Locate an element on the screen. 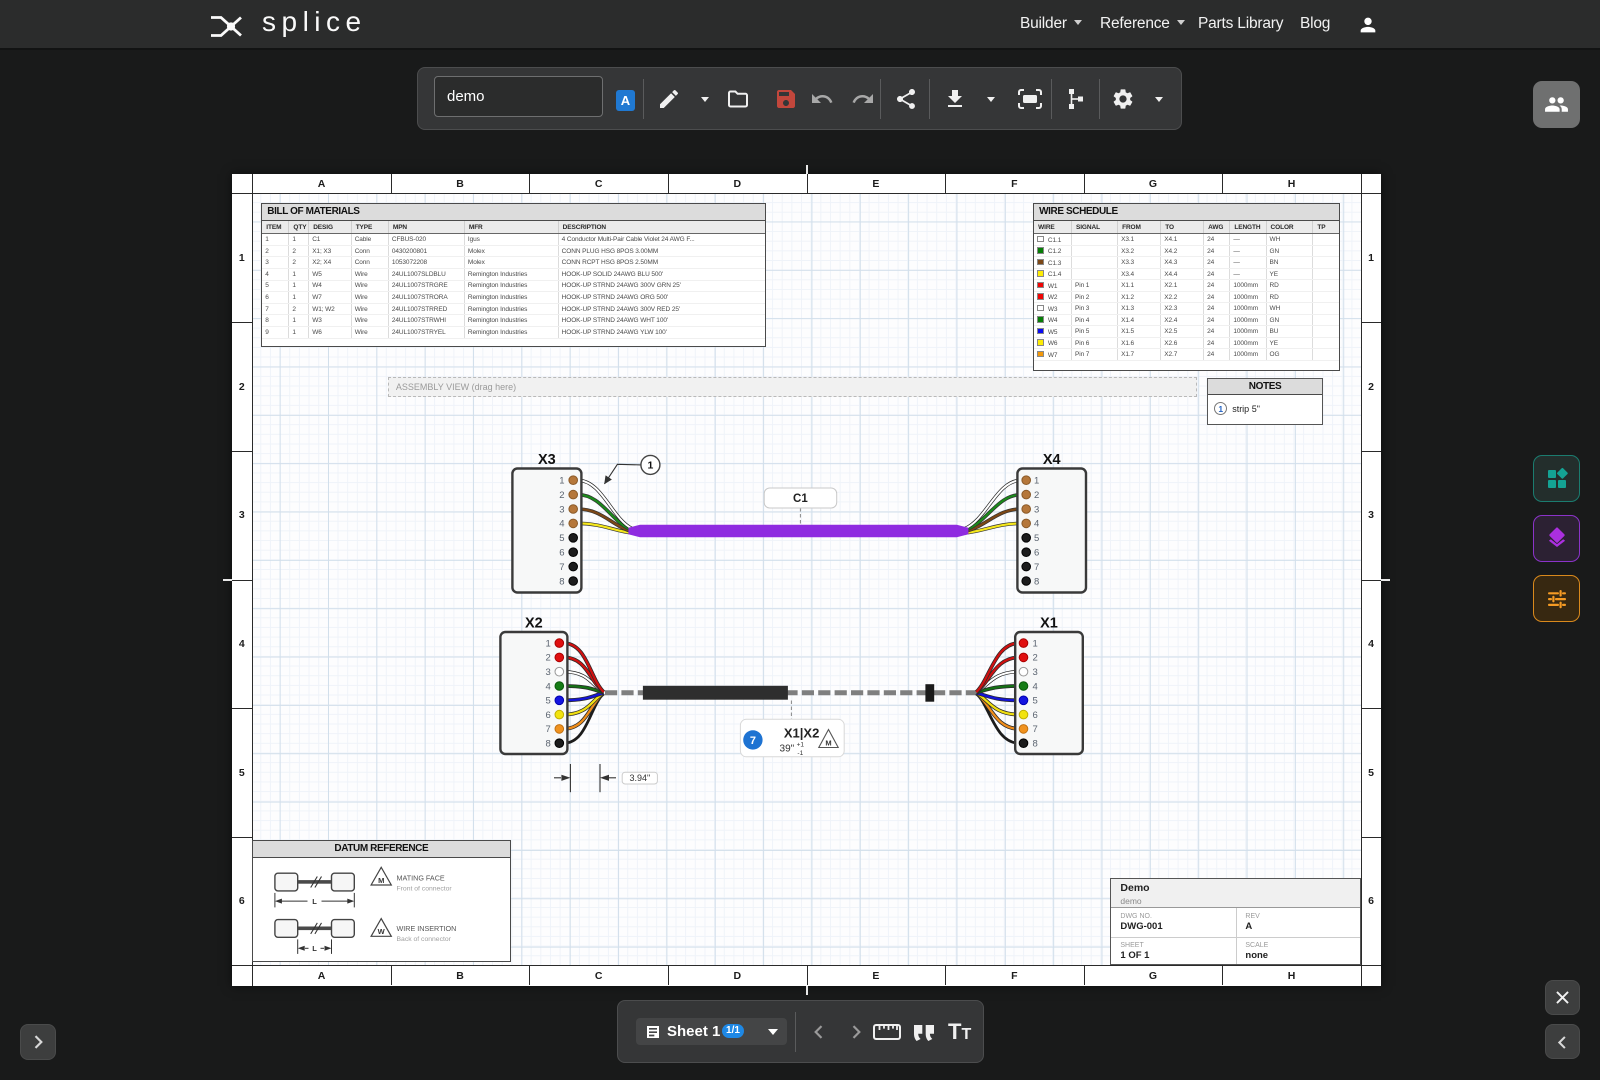  svg-text: -1 is located at coordinates (800, 753).